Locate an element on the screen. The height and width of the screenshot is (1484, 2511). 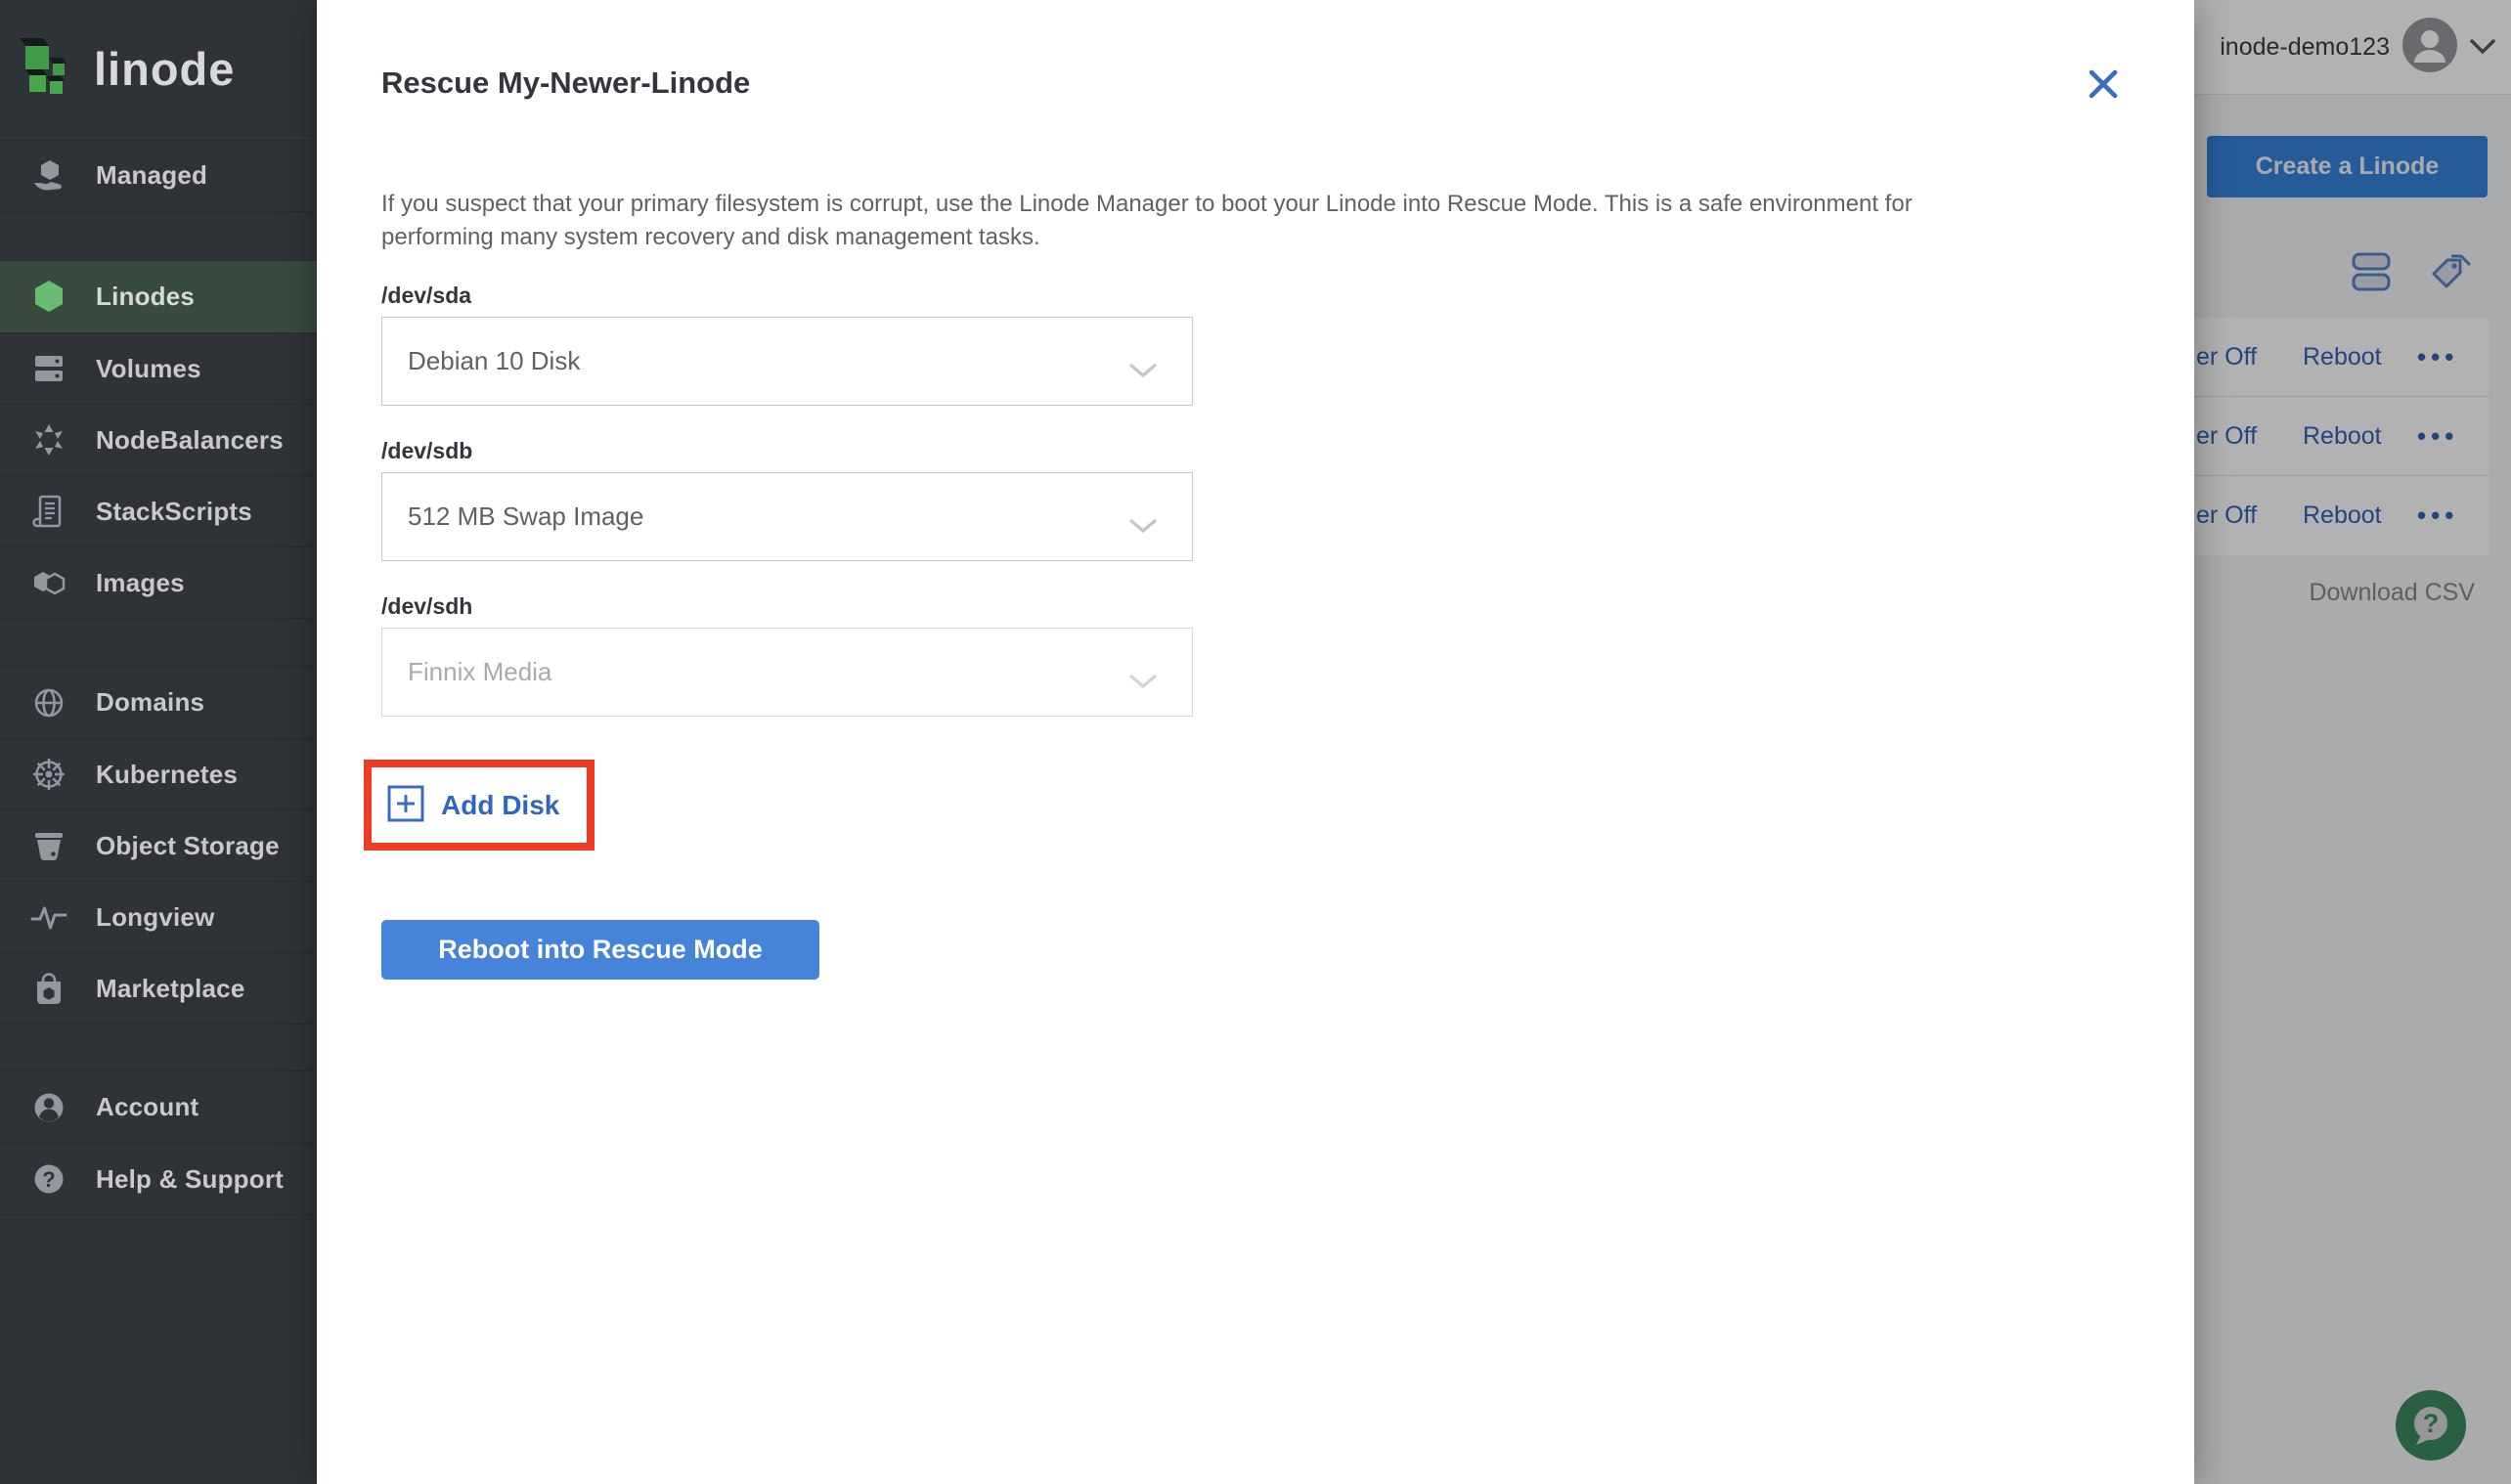
linode-logo-icon is located at coordinates (48, 69).